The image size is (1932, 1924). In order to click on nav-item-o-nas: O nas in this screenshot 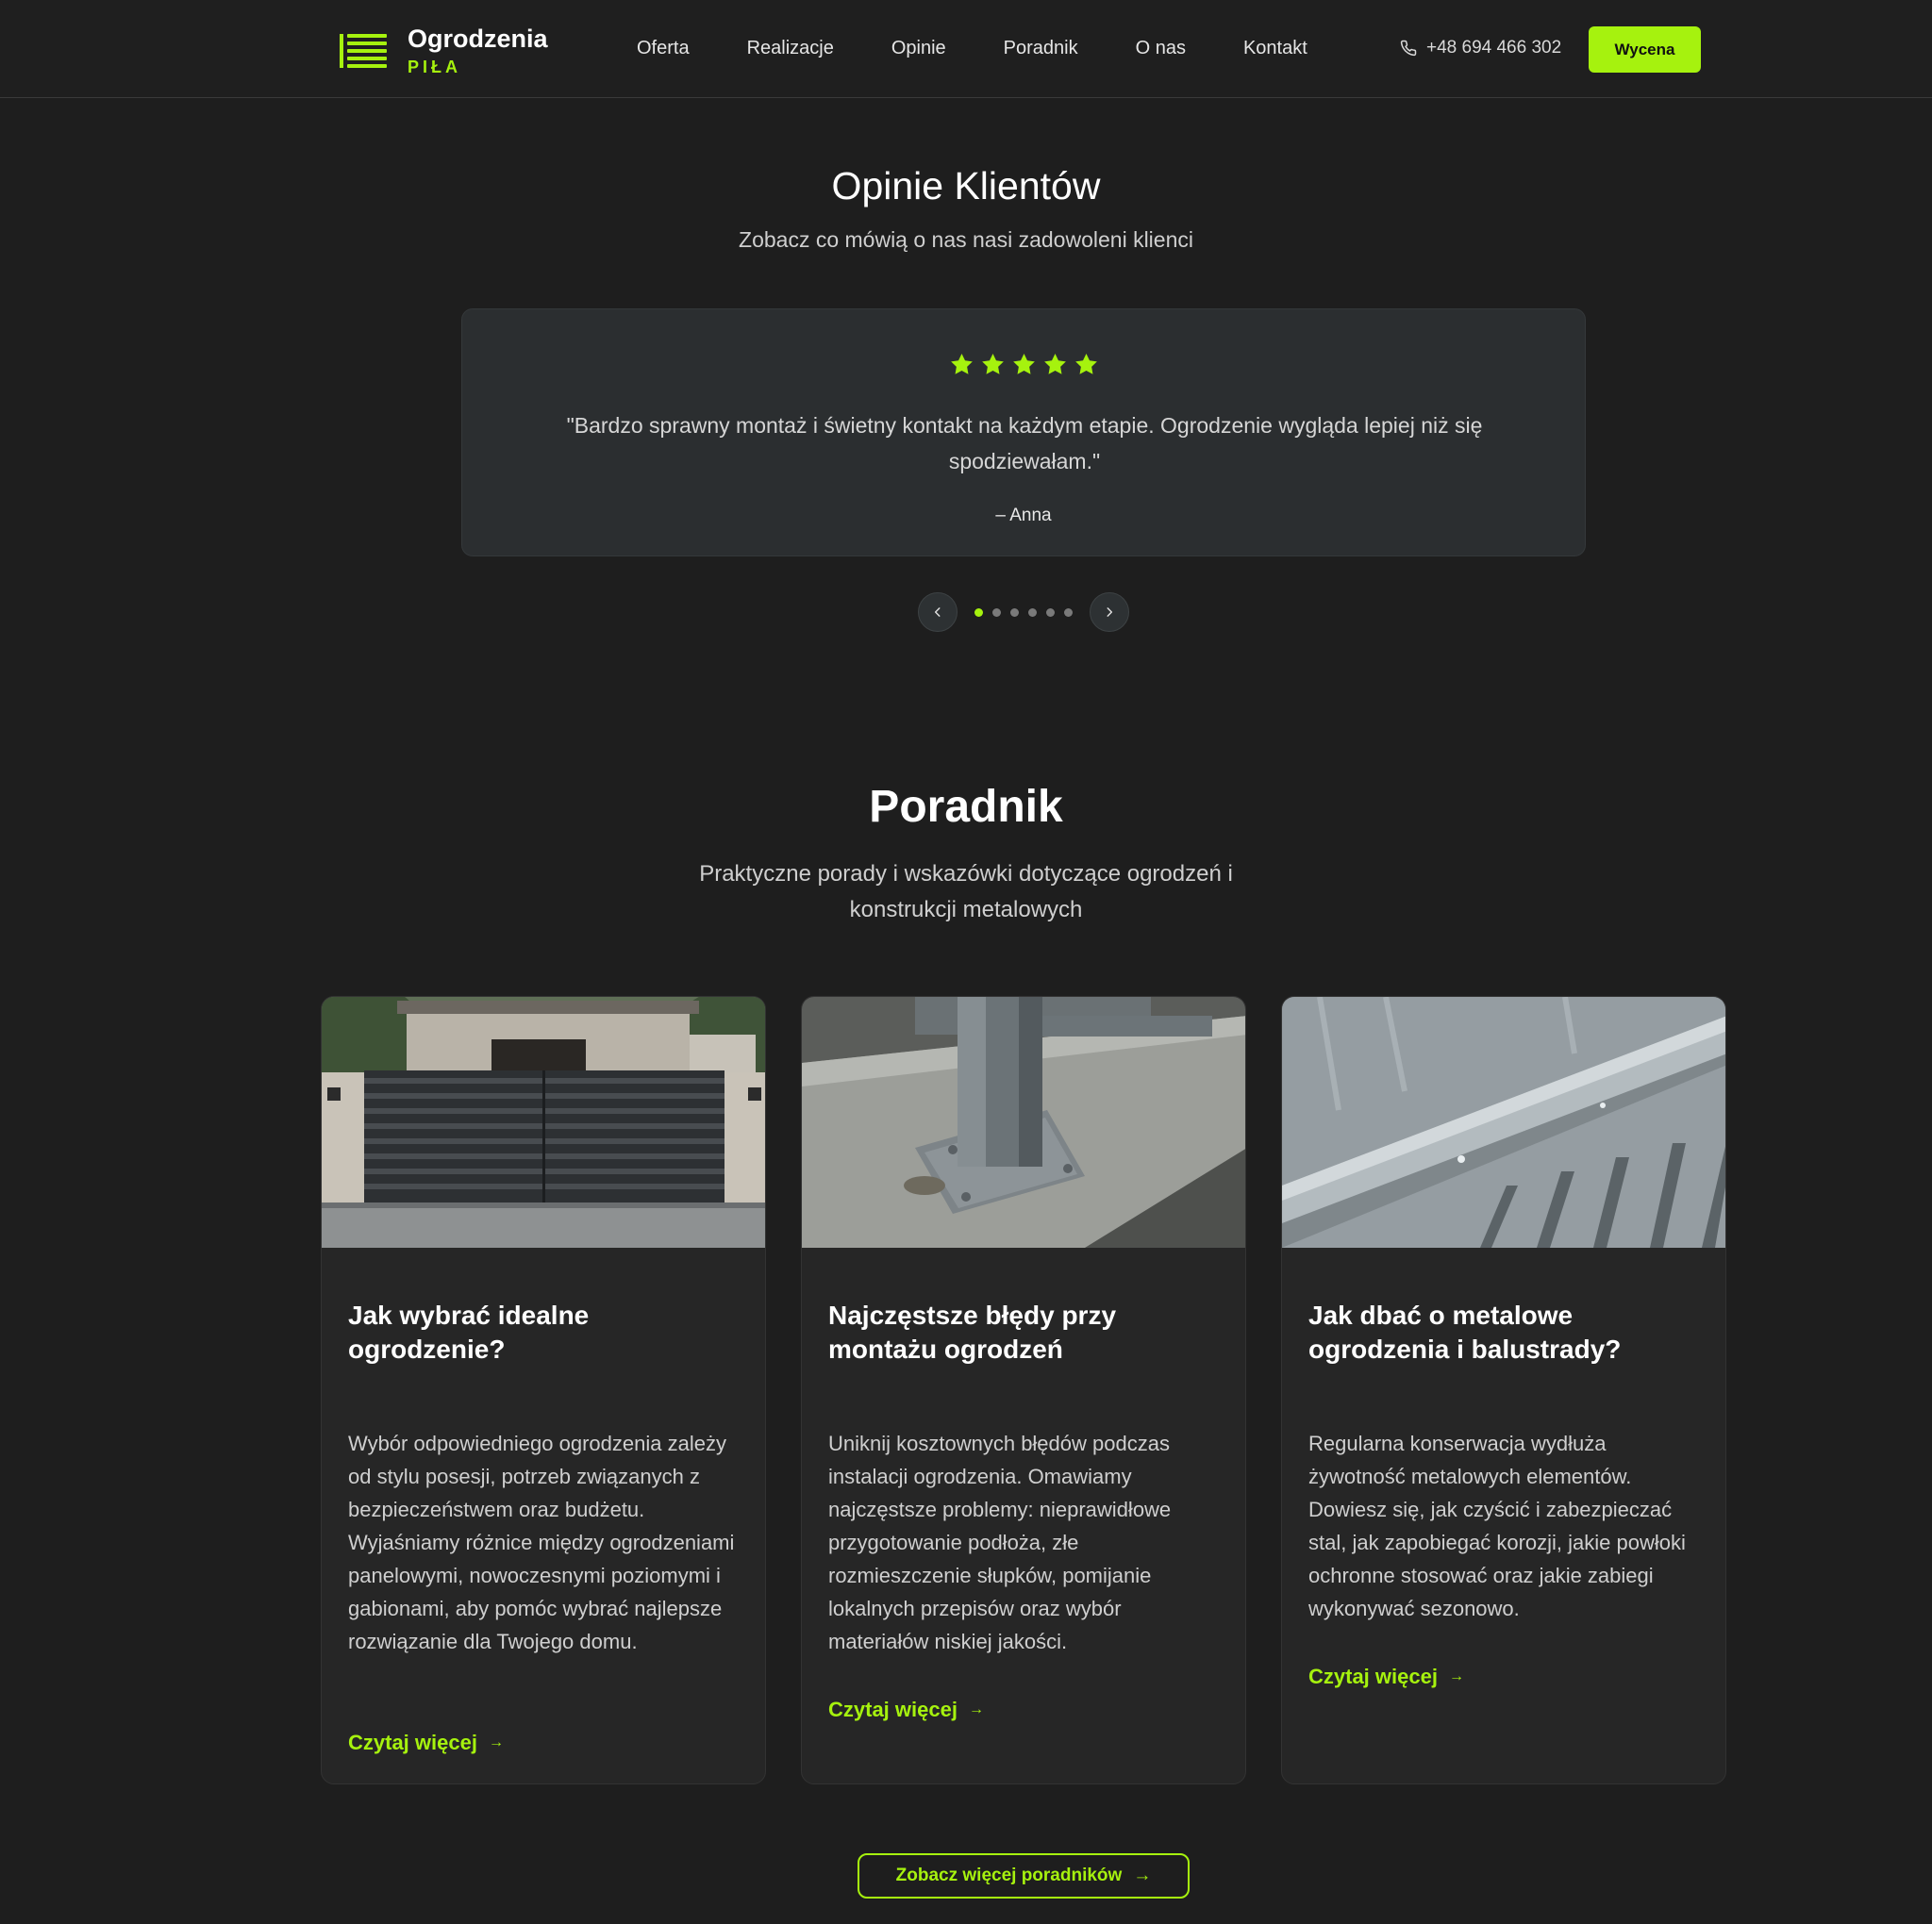, I will do `click(1161, 48)`.